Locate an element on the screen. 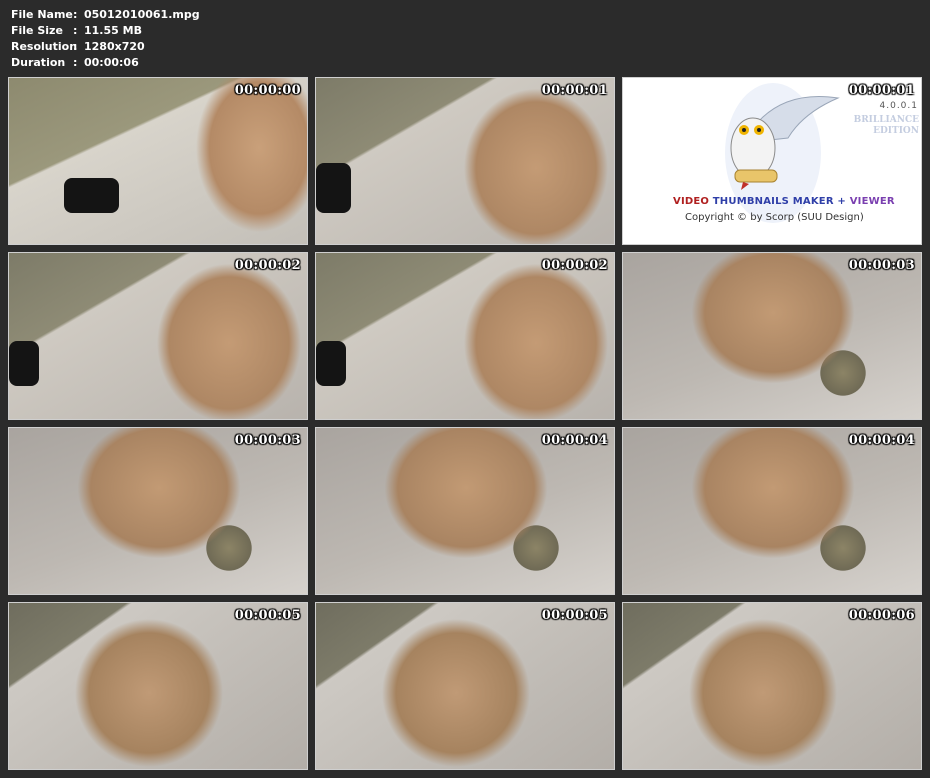  file-name-row: File Name : 05012010061.mpg is located at coordinates (105, 15).